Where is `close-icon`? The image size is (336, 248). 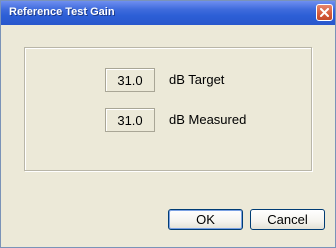 close-icon is located at coordinates (324, 12).